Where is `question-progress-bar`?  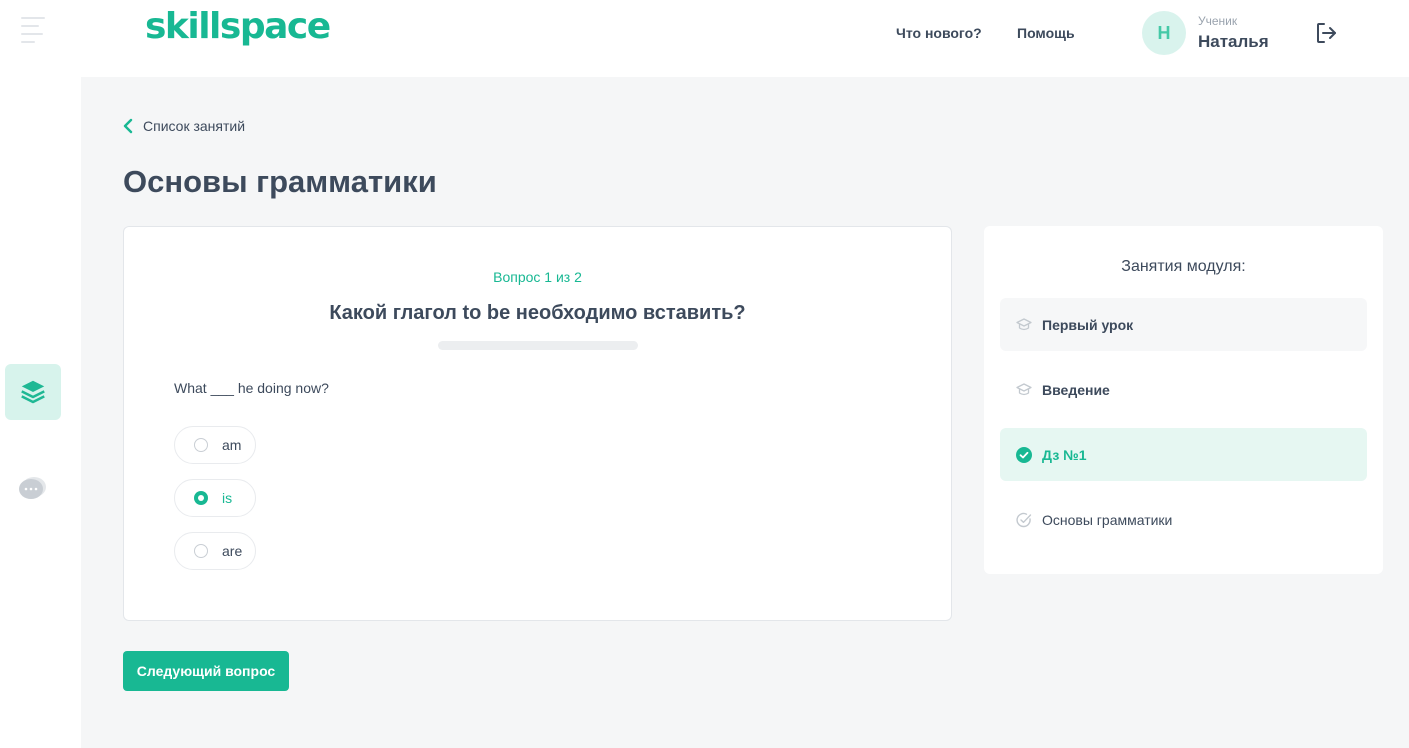 question-progress-bar is located at coordinates (538, 345).